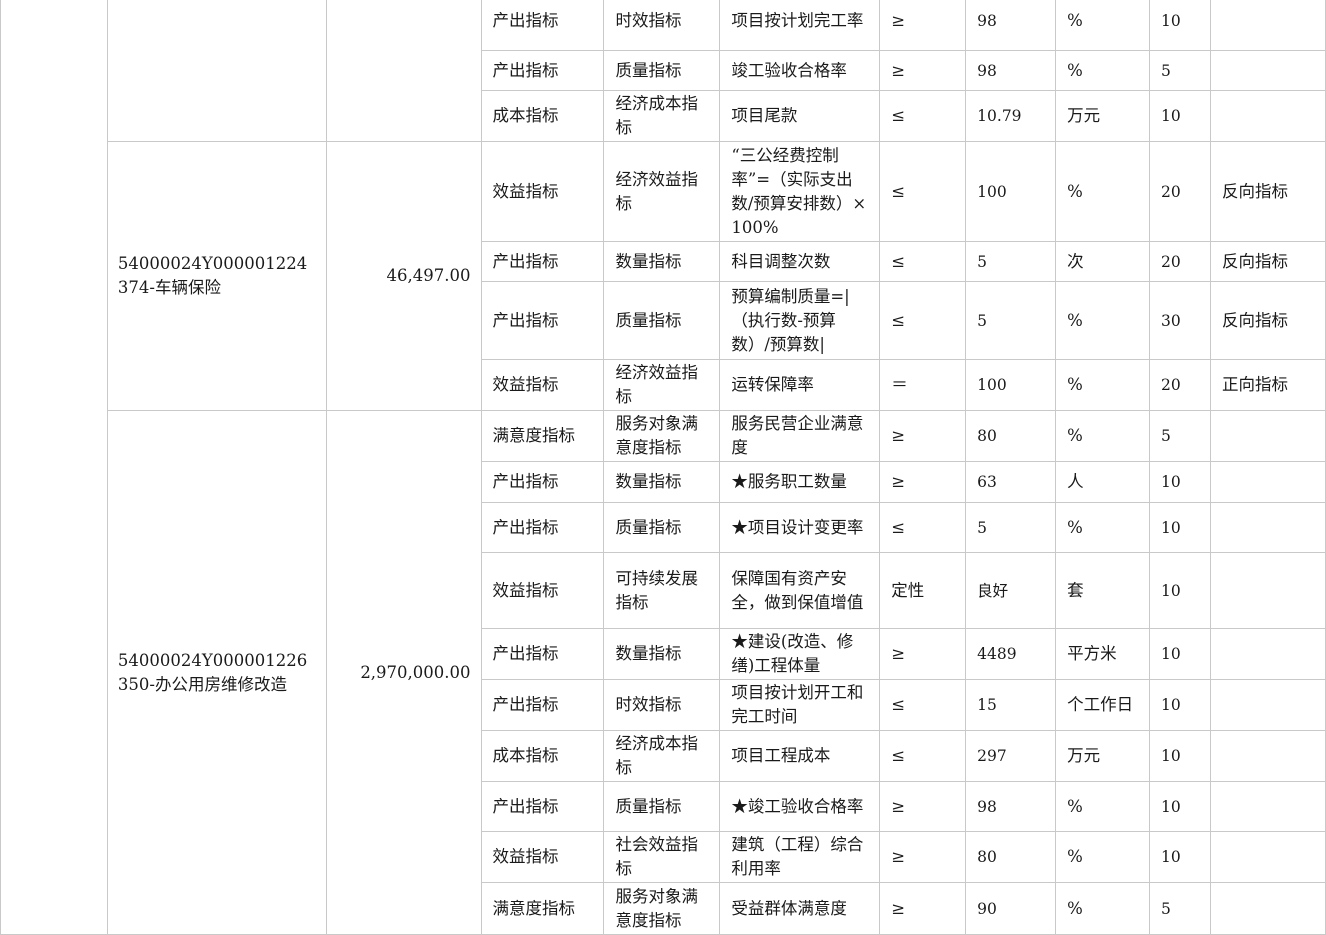  Describe the element at coordinates (403, 276) in the screenshot. I see `project-amount-cell: 46,497.00` at that location.